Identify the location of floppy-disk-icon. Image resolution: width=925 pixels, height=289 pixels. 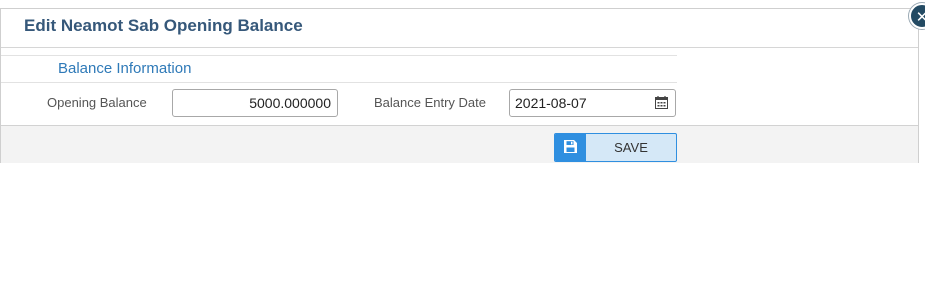
(570, 146).